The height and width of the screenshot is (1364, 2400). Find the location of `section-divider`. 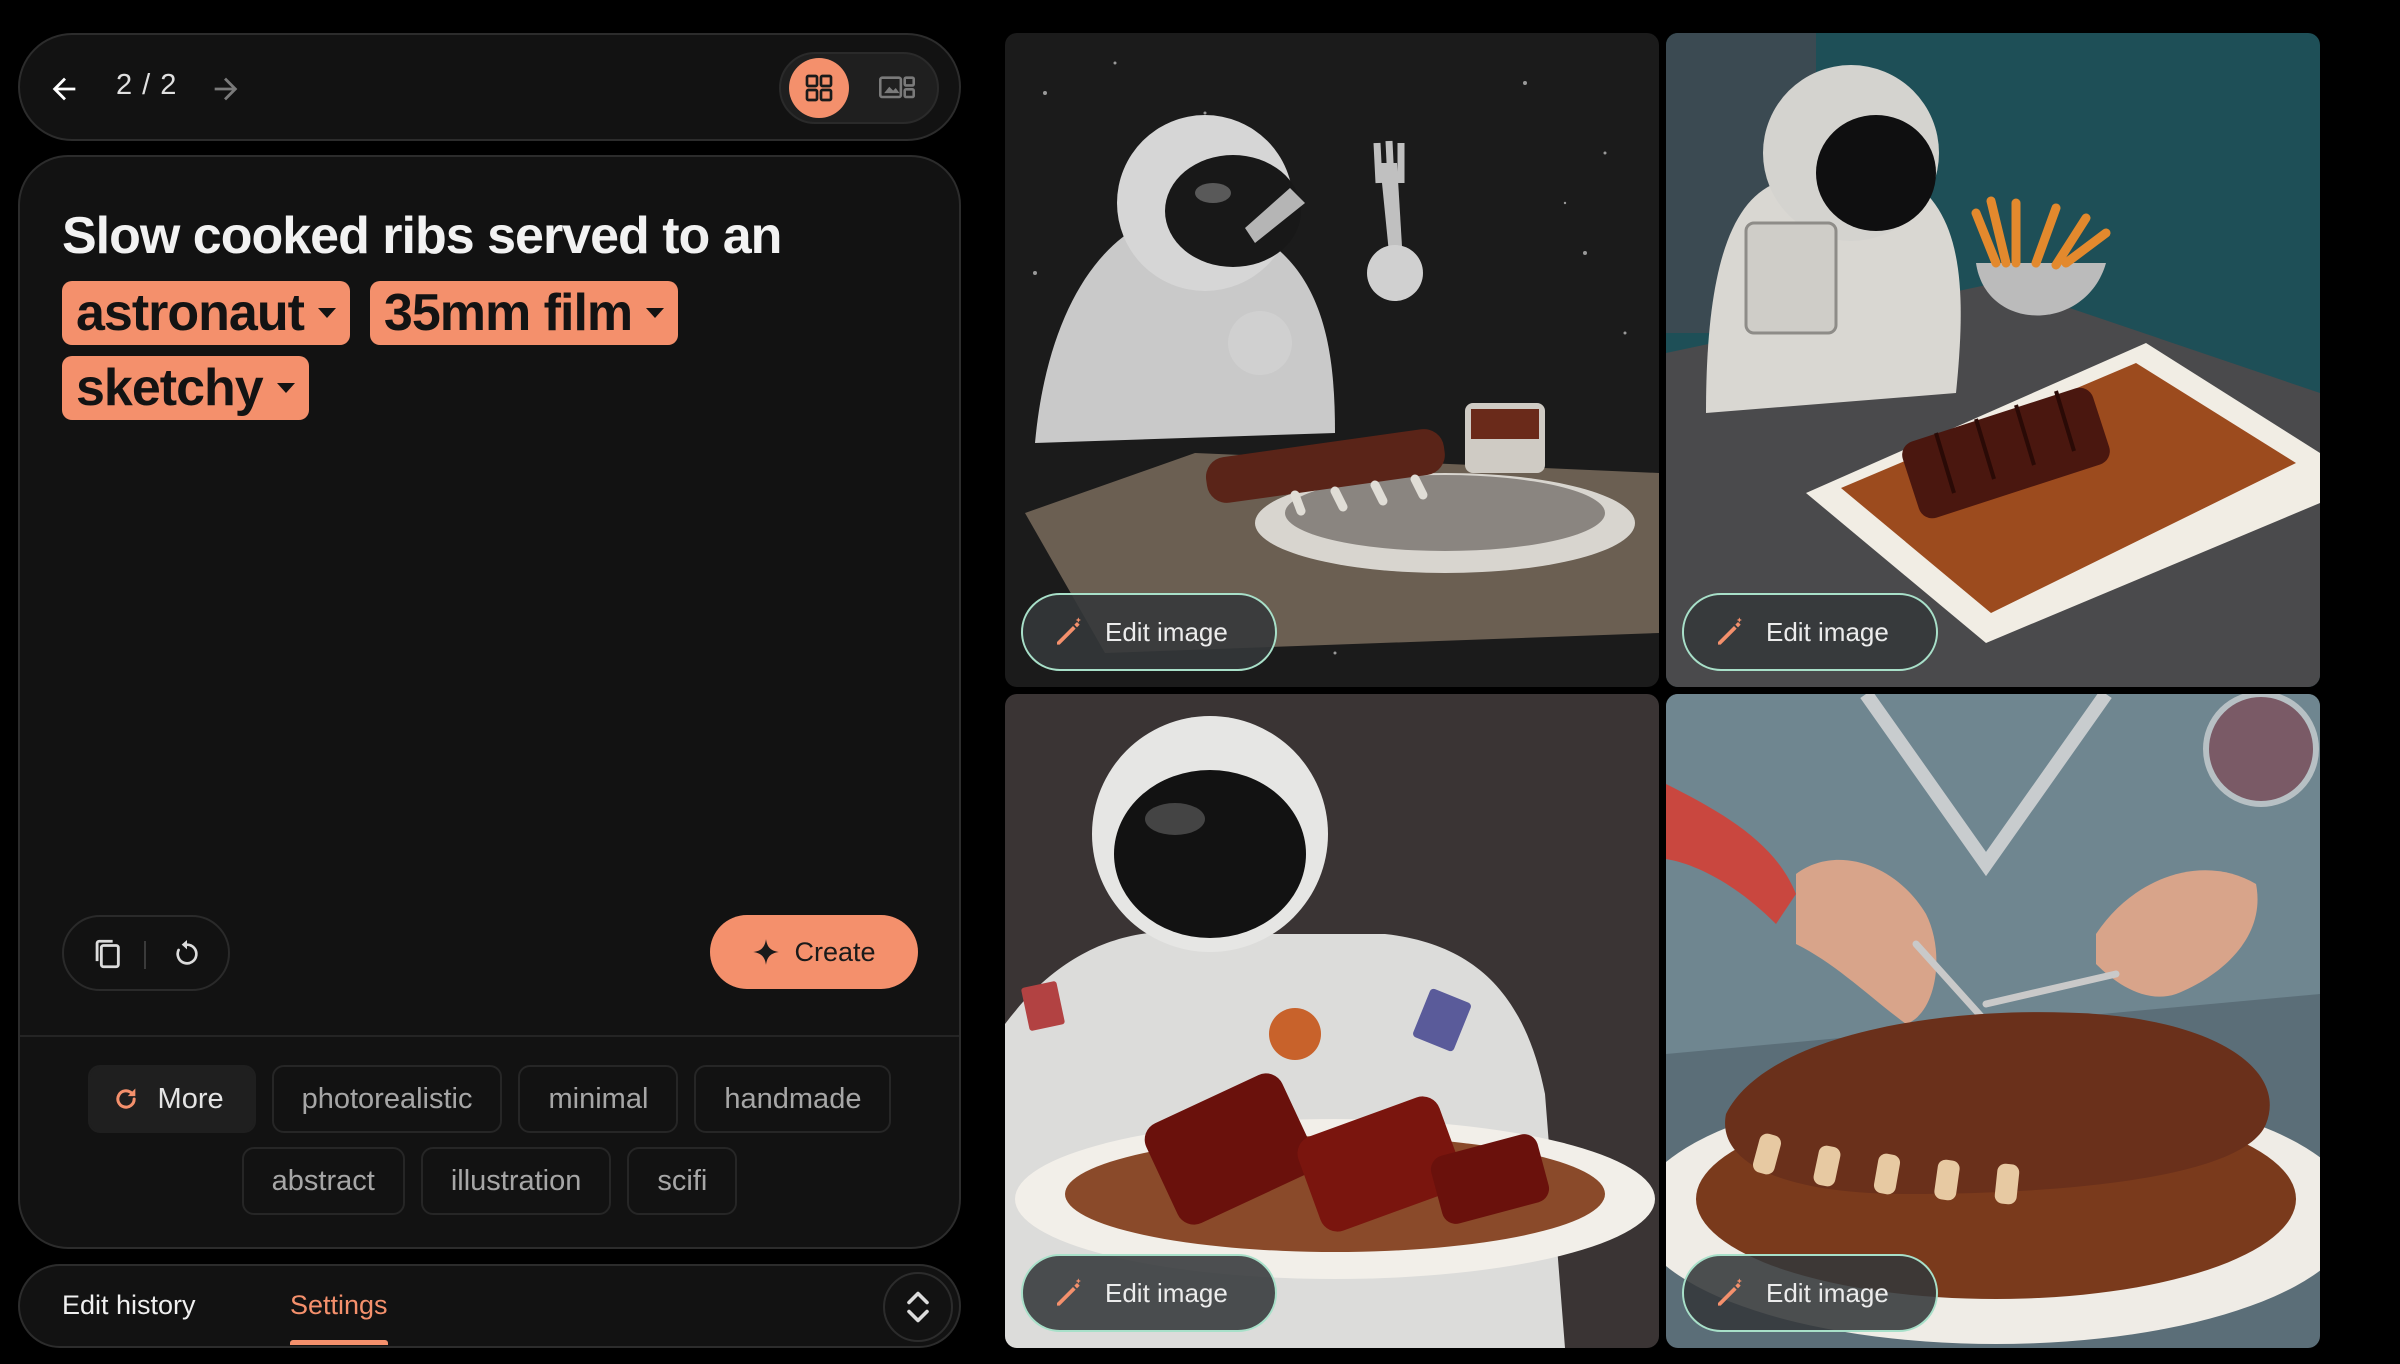

section-divider is located at coordinates (489, 1036).